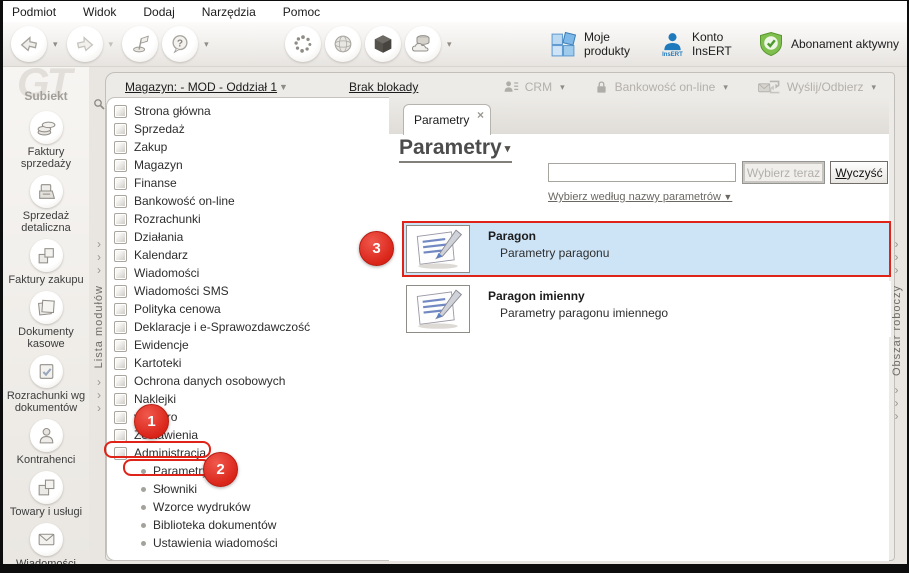 The width and height of the screenshot is (909, 573). What do you see at coordinates (536, 87) in the screenshot?
I see `crm-toggle: CRM ▾` at bounding box center [536, 87].